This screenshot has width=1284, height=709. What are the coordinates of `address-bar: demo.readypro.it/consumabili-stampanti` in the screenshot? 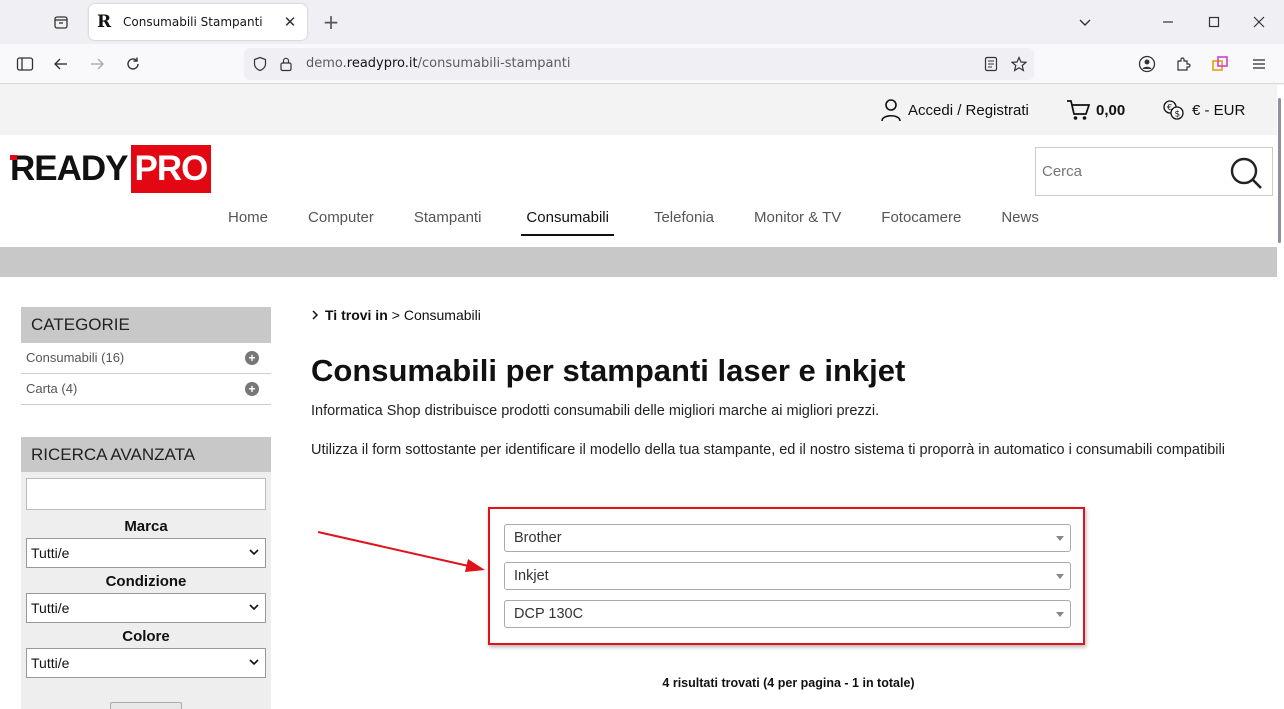 It's located at (639, 64).